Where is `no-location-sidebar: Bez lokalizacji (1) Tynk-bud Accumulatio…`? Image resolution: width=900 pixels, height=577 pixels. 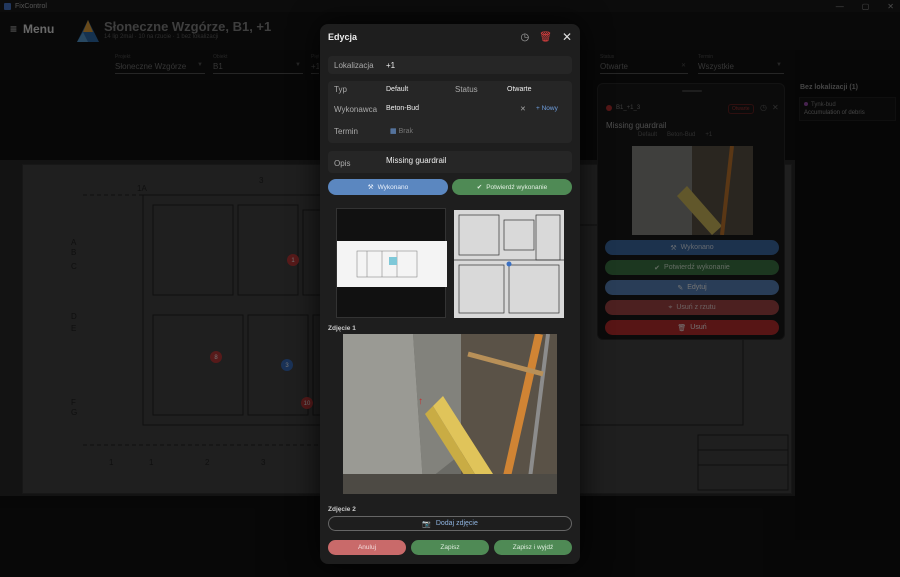
no-location-sidebar: Bez lokalizacji (1) Tynk-bud Accumulatio… is located at coordinates (847, 310).